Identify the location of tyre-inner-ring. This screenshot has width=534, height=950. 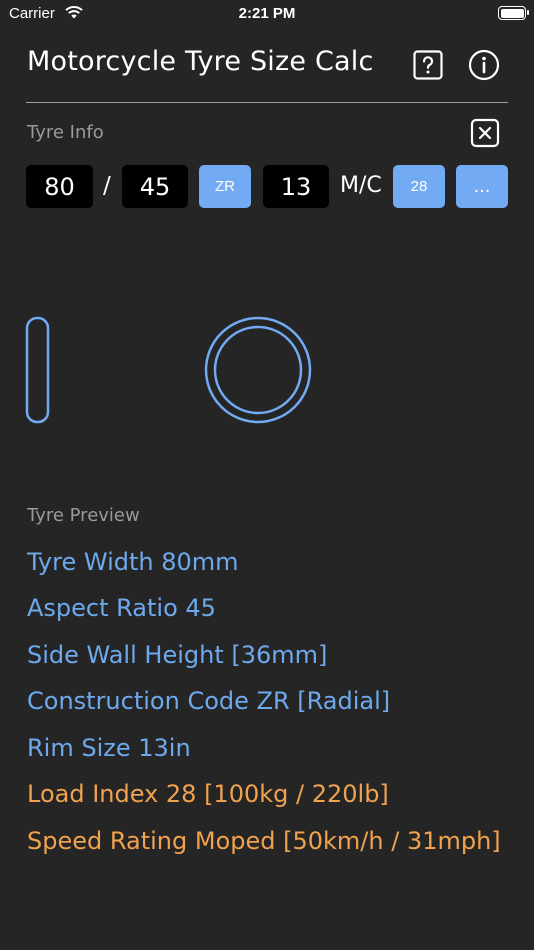
(258, 370).